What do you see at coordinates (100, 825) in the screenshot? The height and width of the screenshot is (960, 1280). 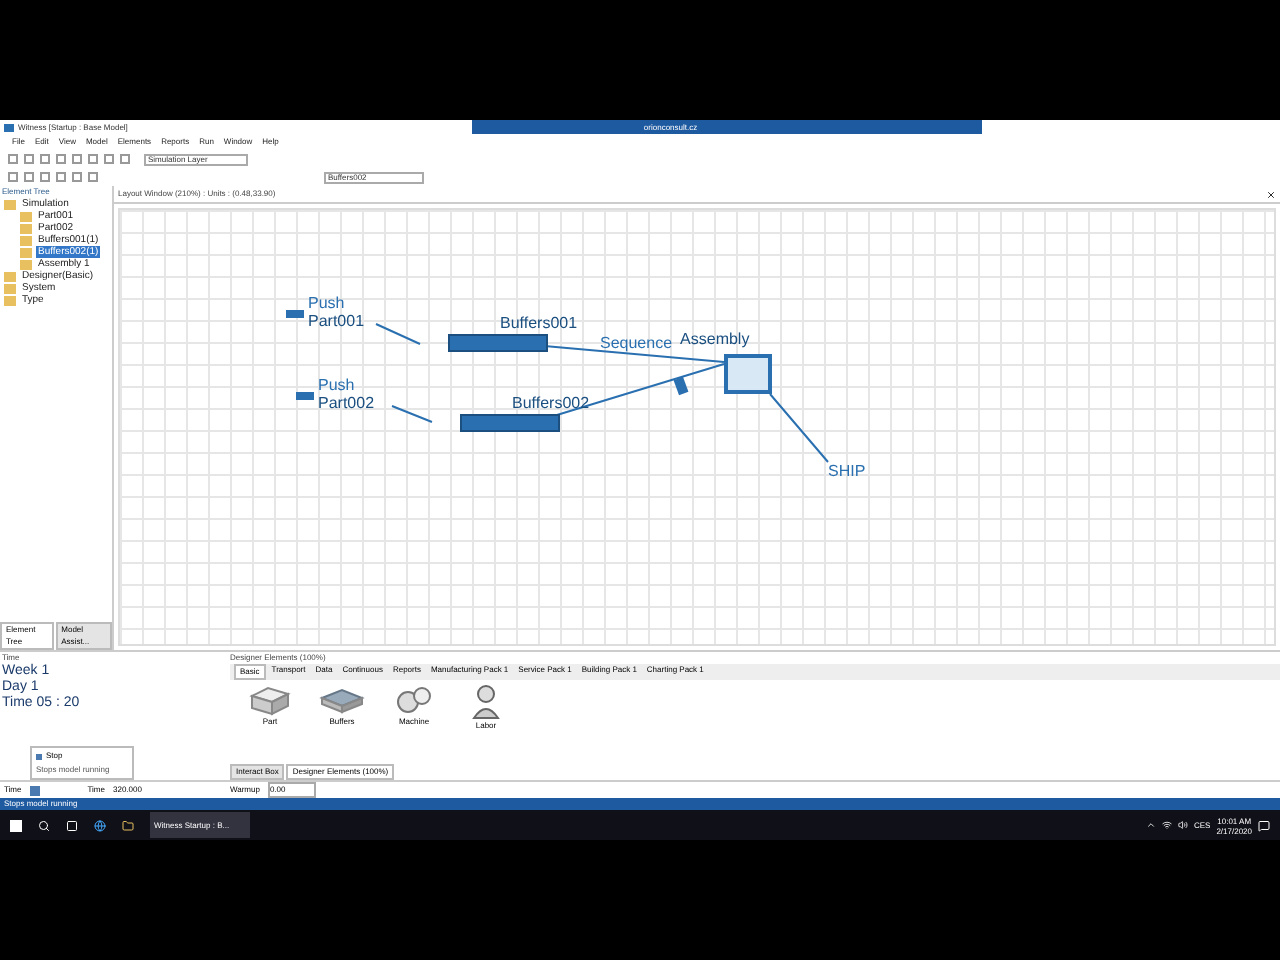 I see `globe-icon` at bounding box center [100, 825].